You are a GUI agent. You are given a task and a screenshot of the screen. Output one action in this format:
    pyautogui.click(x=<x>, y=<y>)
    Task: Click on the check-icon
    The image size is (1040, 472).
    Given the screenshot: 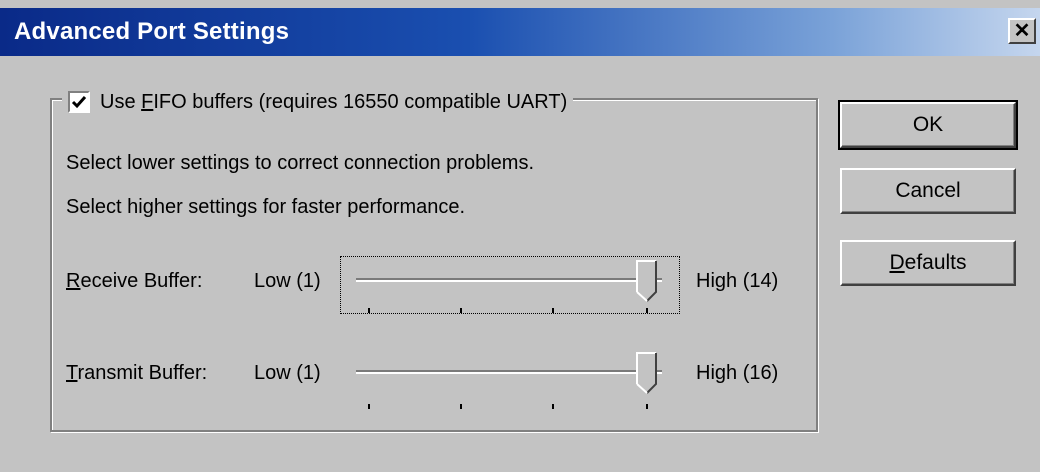 What is the action you would take?
    pyautogui.click(x=79, y=102)
    